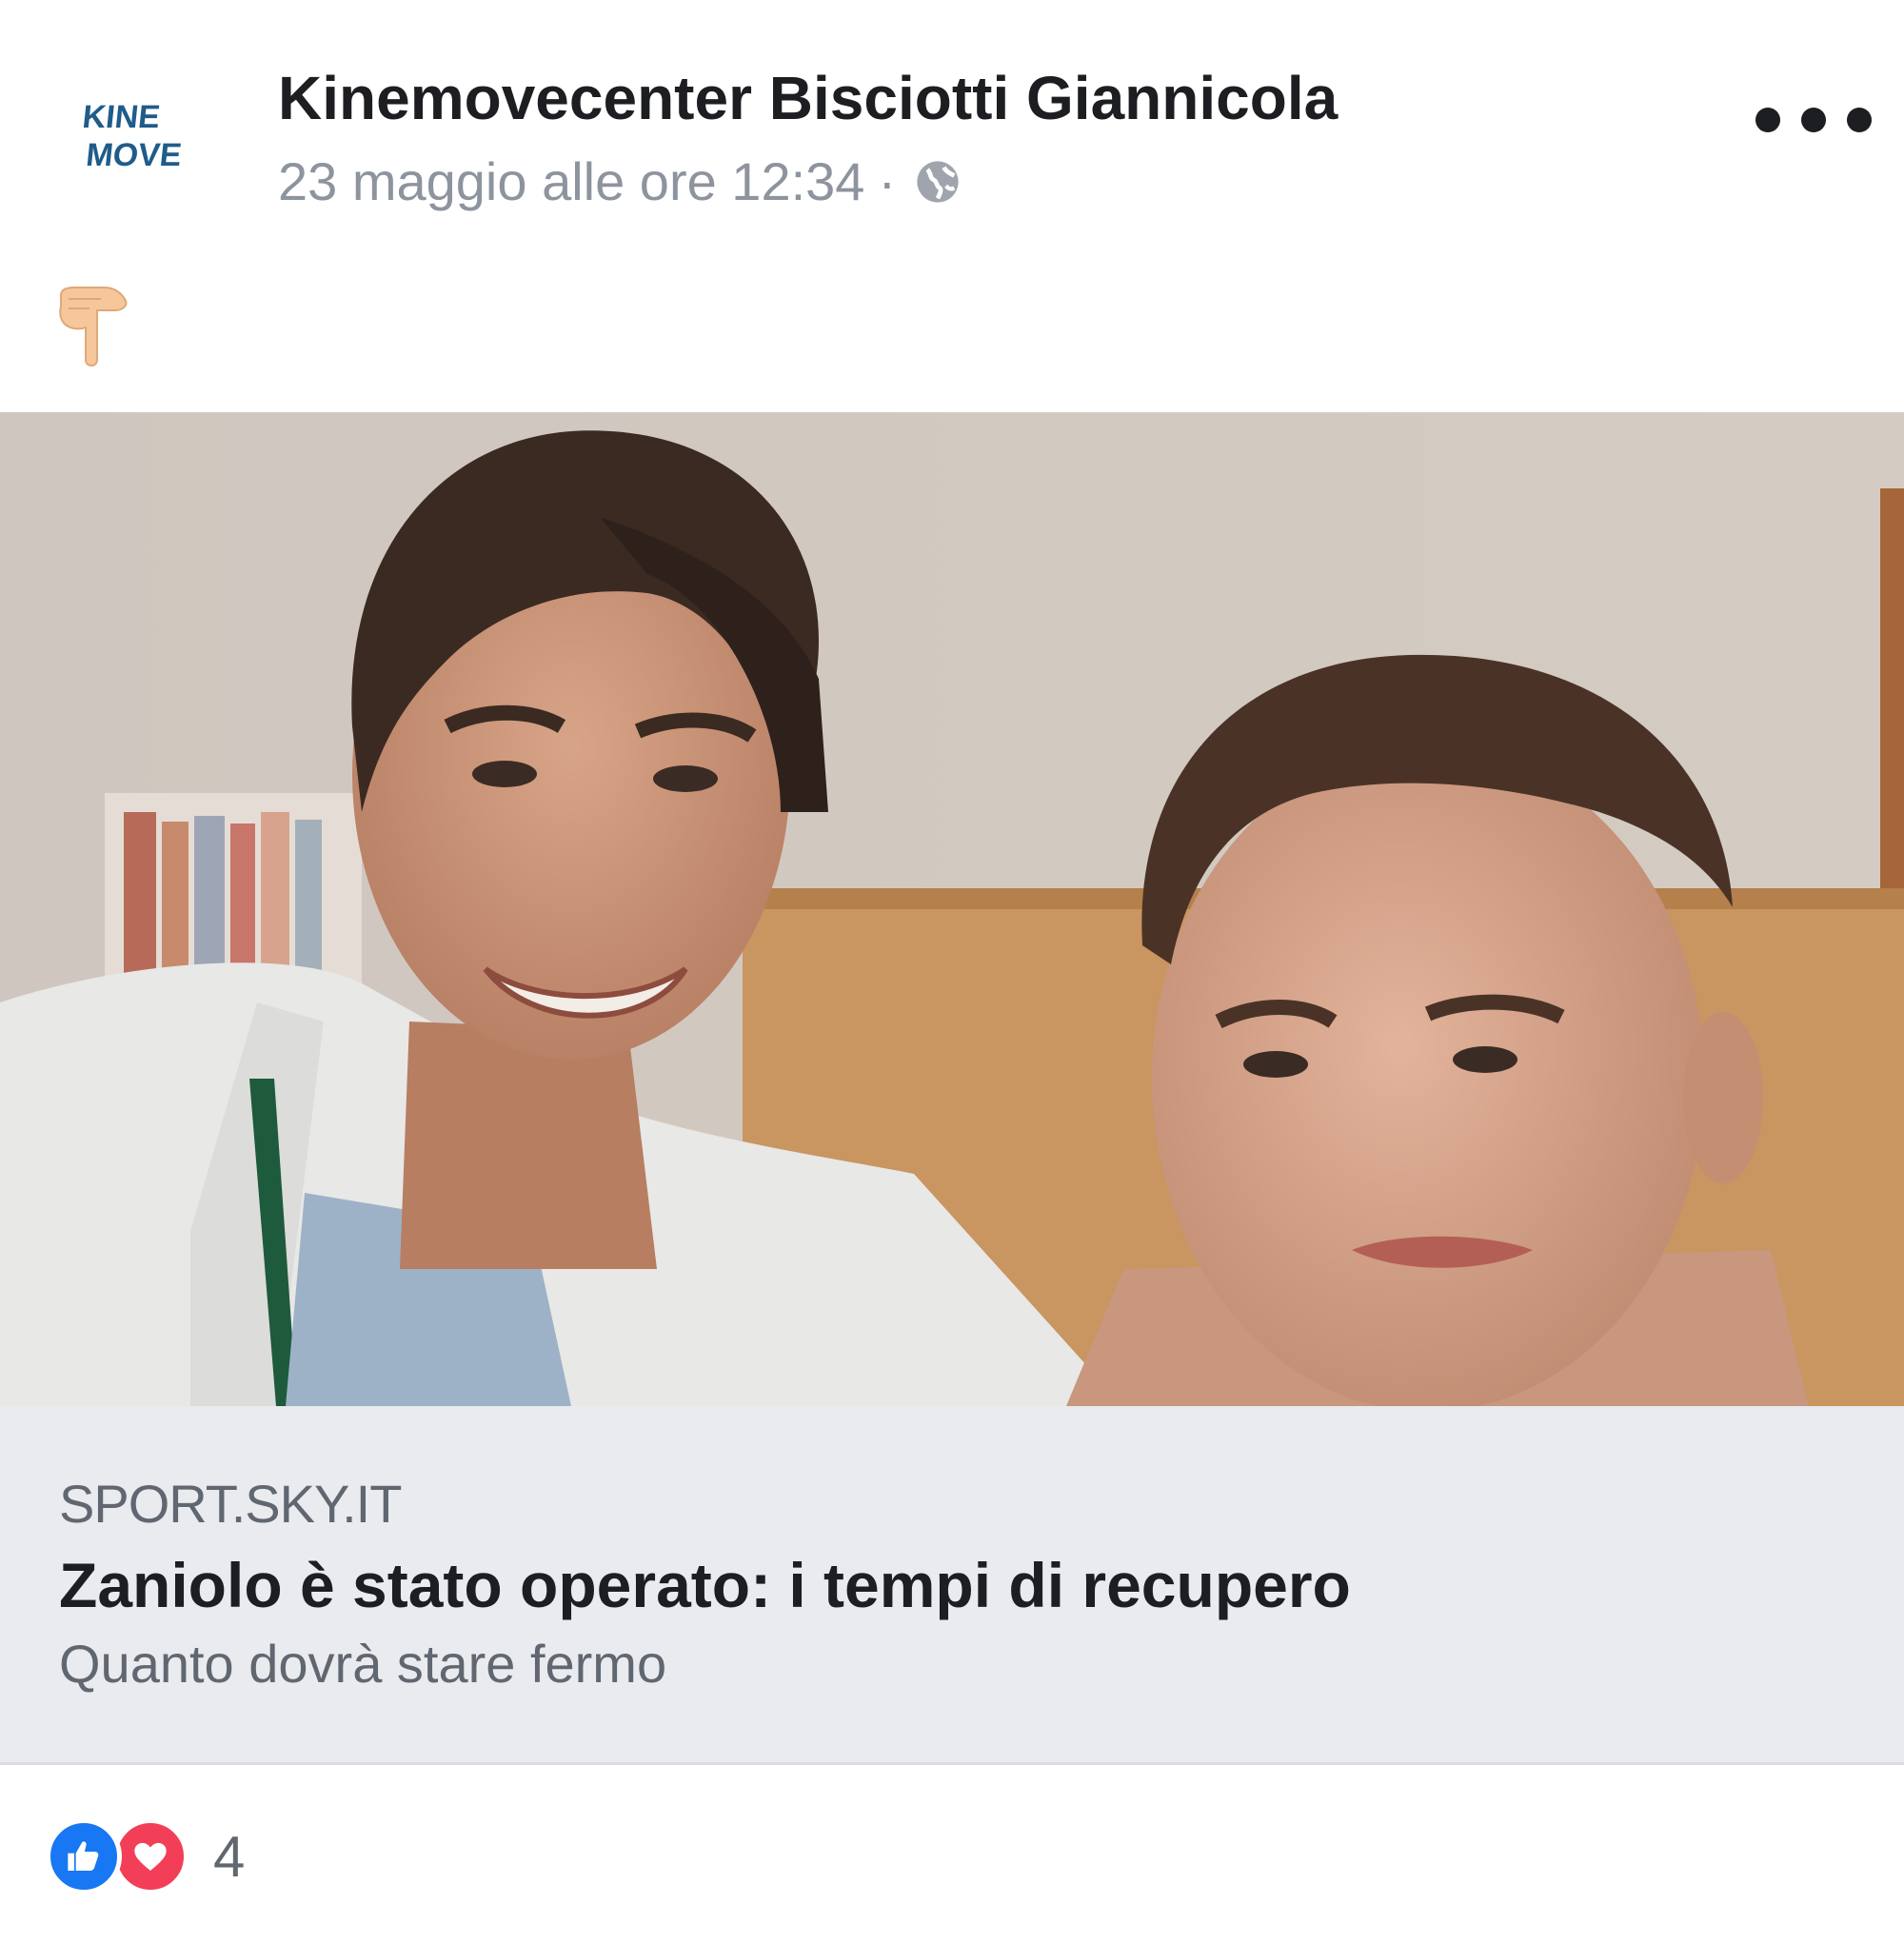  I want to click on post-meta: 23 maggio alle ore 12:34 ·, so click(620, 181).